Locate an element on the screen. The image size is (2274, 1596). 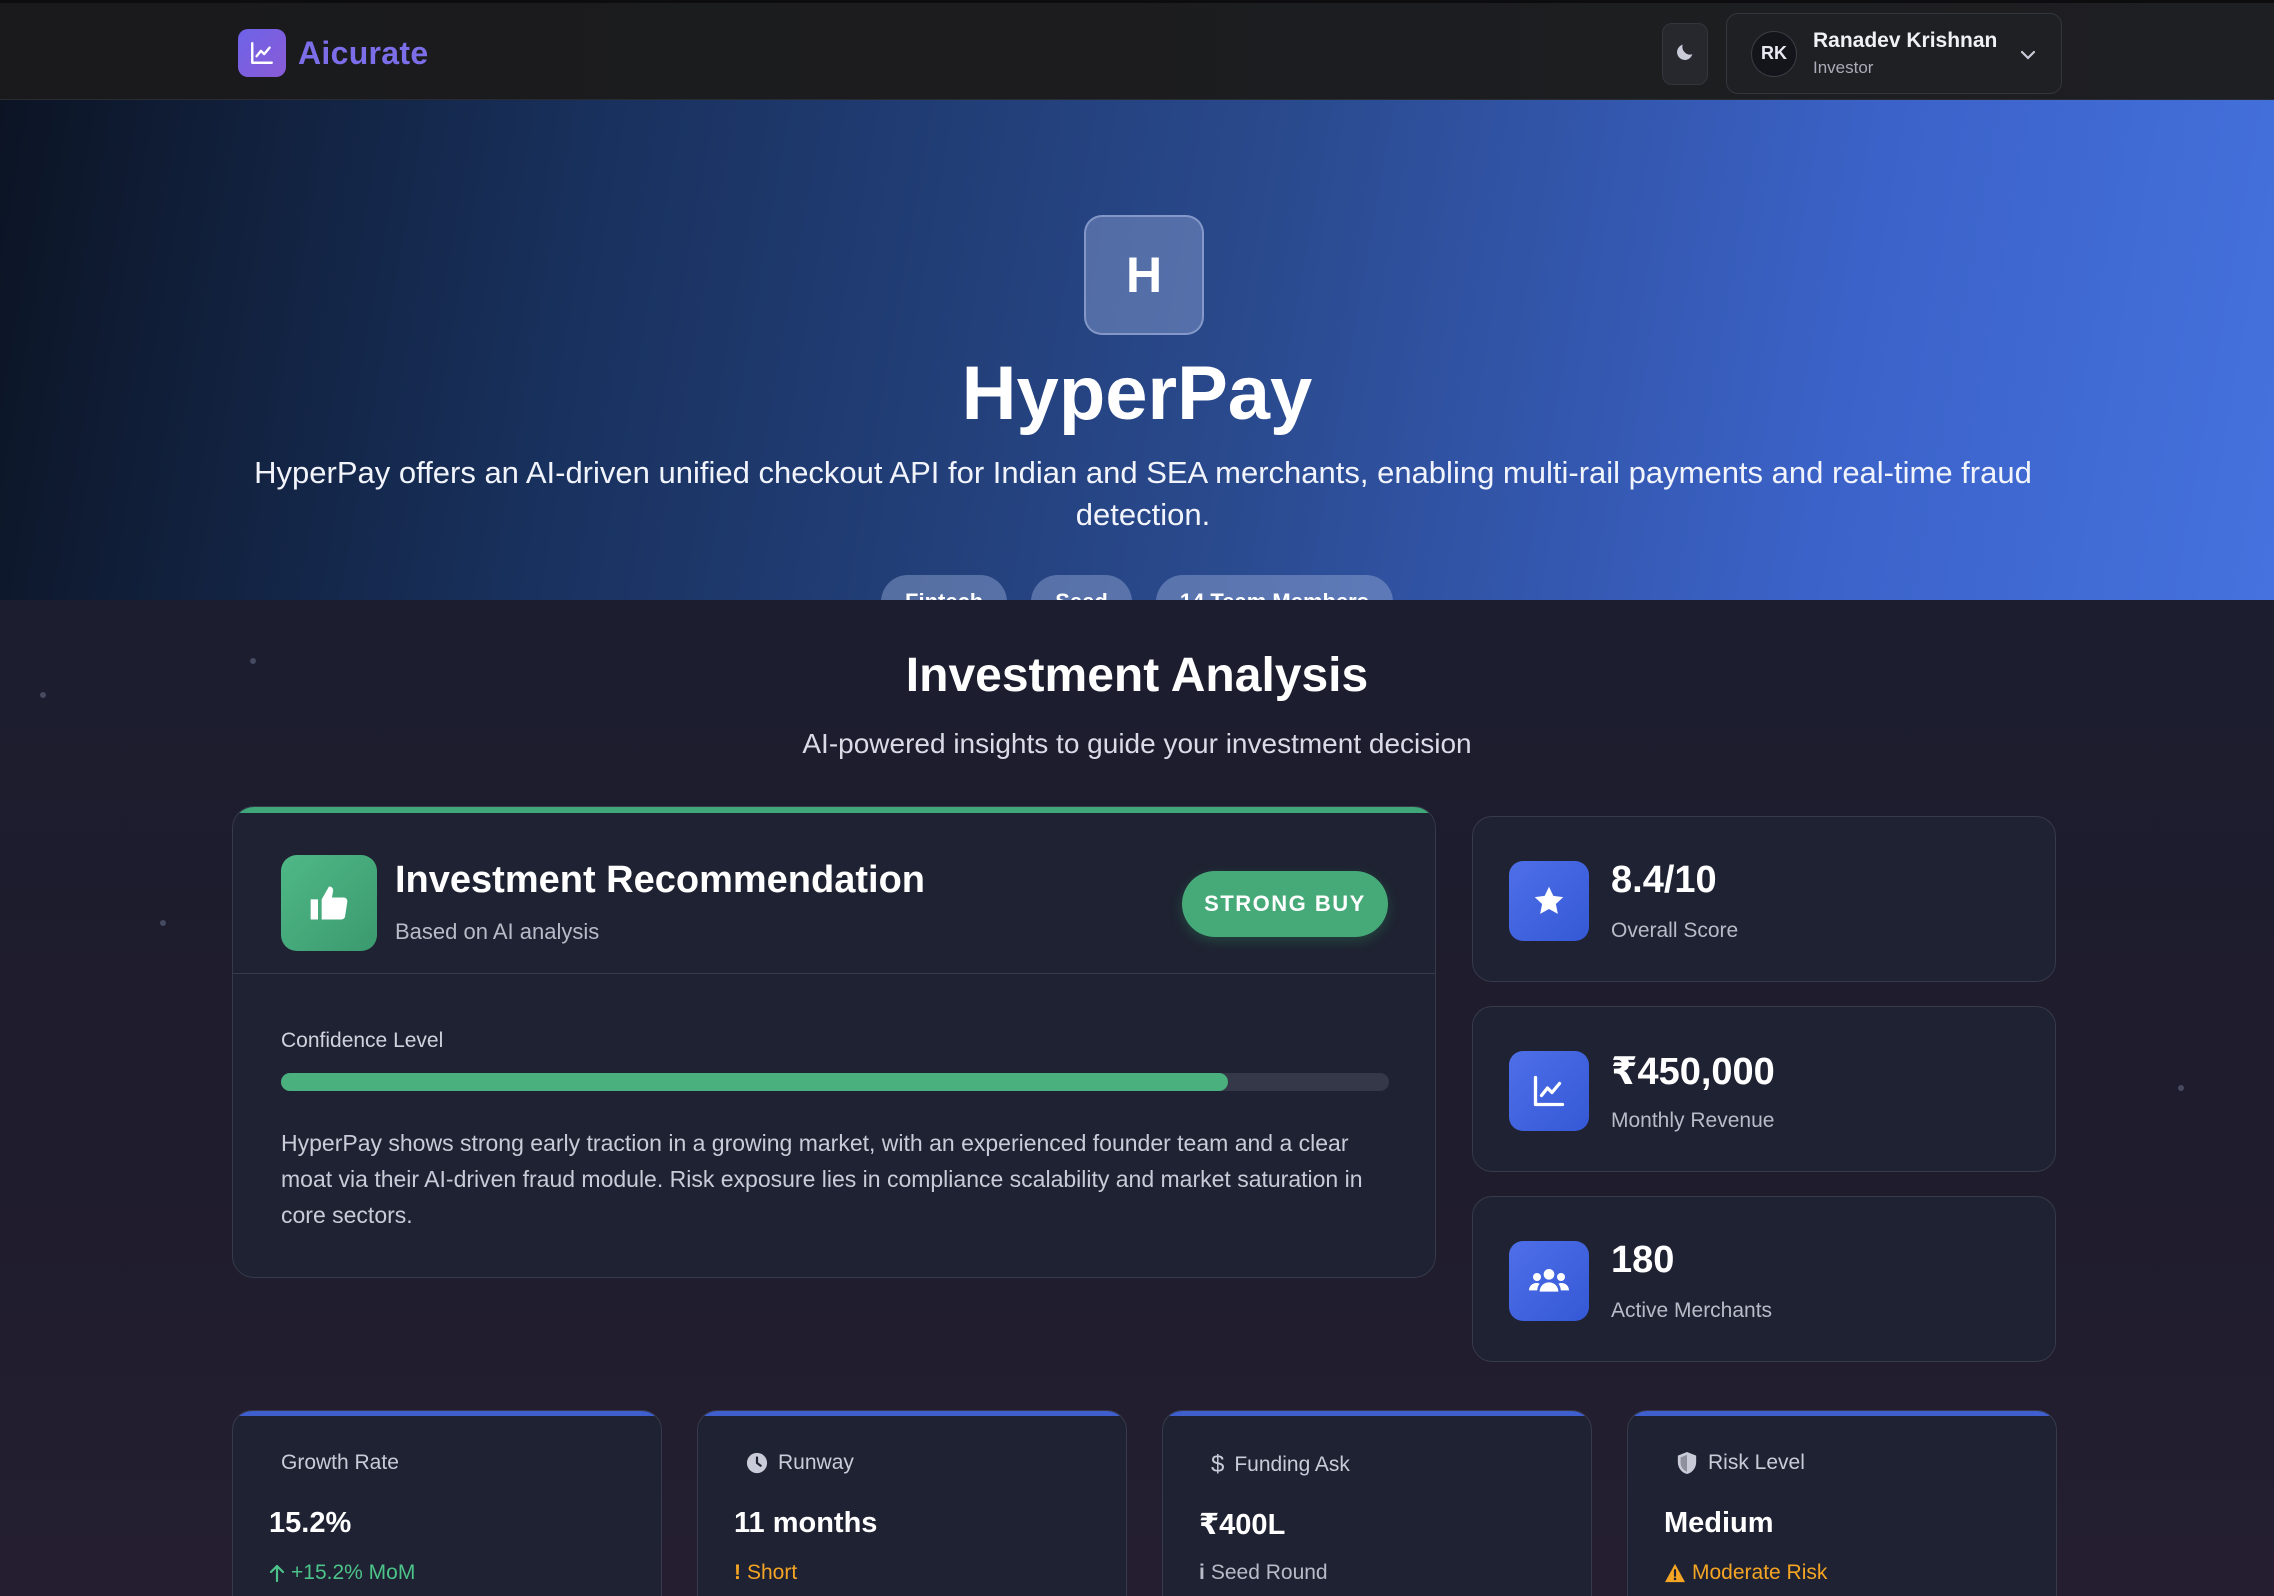
moon-icon is located at coordinates (1685, 54).